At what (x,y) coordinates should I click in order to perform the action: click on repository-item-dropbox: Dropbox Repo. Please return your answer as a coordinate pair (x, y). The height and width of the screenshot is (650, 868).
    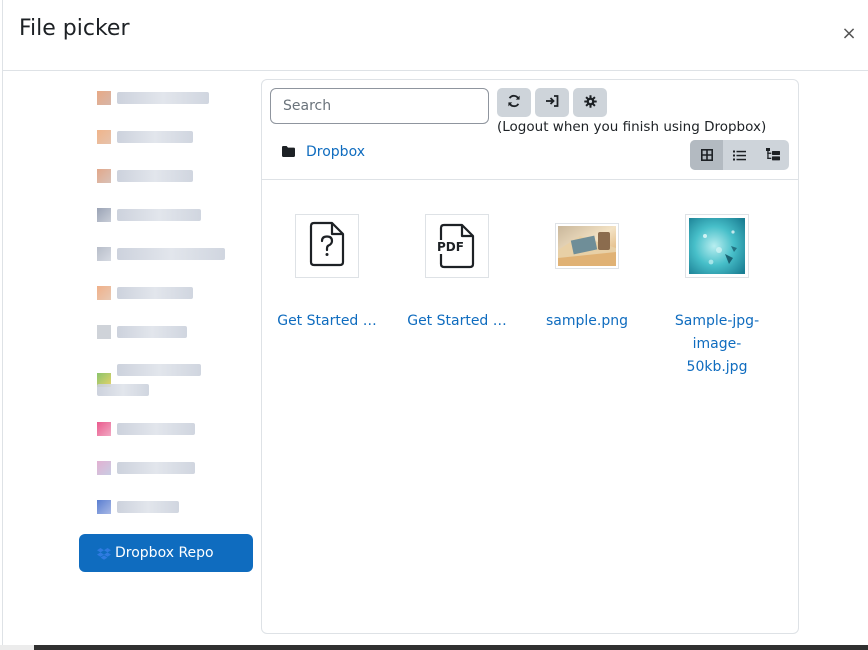
    Looking at the image, I should click on (166, 553).